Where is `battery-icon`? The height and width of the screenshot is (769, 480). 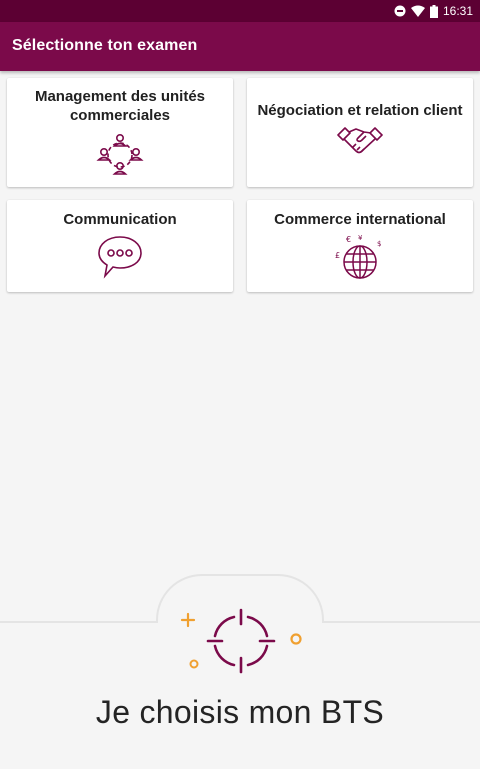 battery-icon is located at coordinates (433, 11).